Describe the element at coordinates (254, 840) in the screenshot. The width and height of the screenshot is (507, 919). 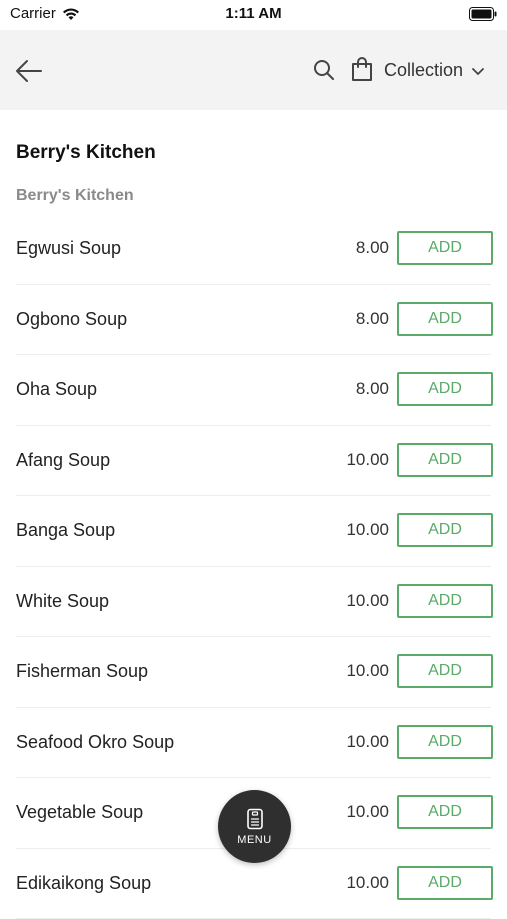
I see `menu-fab-label: MENU` at that location.